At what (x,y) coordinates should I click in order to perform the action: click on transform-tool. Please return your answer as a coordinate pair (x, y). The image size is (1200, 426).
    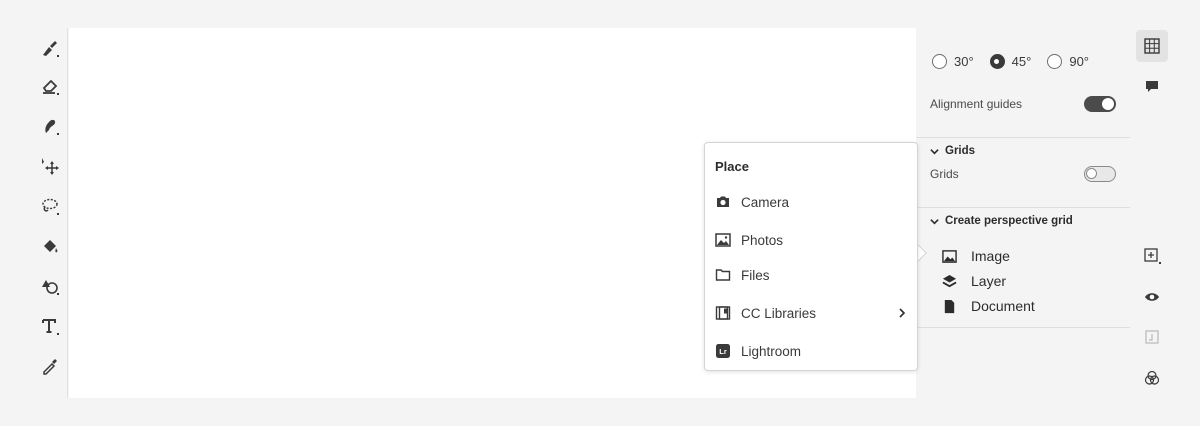
    Looking at the image, I should click on (50, 166).